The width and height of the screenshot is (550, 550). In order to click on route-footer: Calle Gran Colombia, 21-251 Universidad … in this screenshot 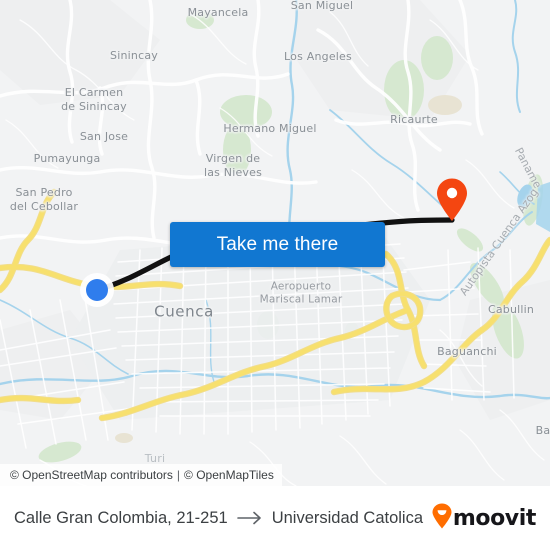, I will do `click(275, 518)`.